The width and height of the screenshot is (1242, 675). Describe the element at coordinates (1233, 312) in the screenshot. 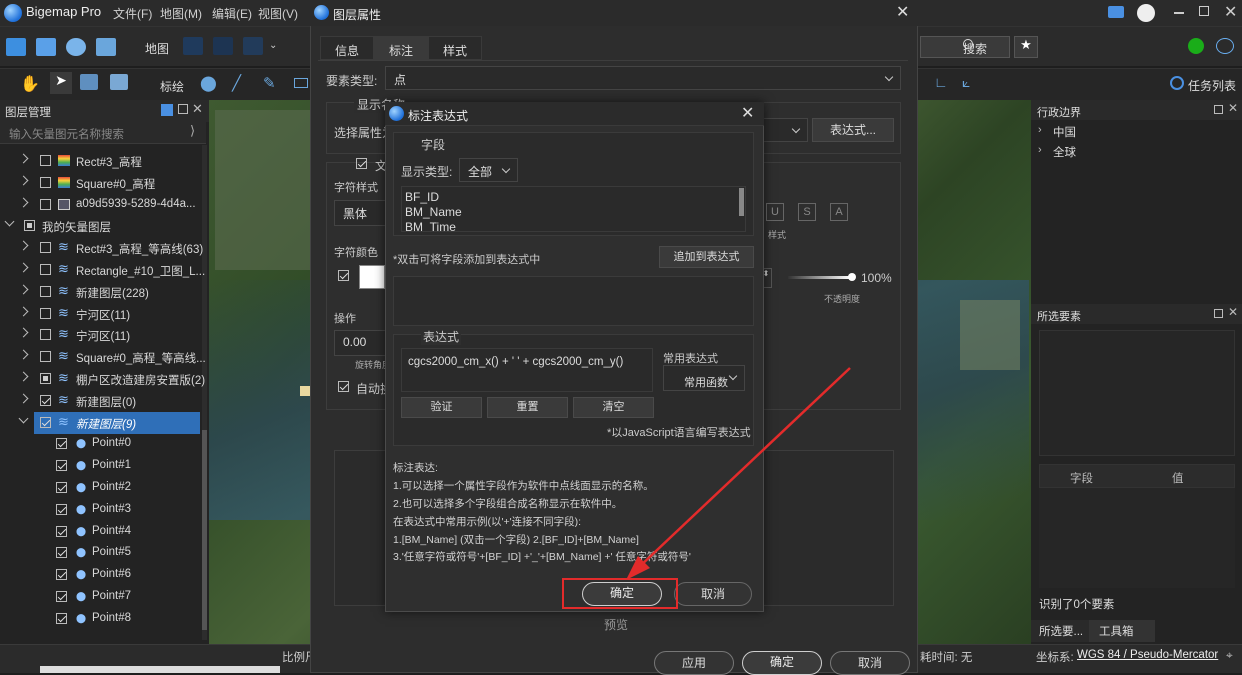

I see `selected-close-icon: ✕` at that location.